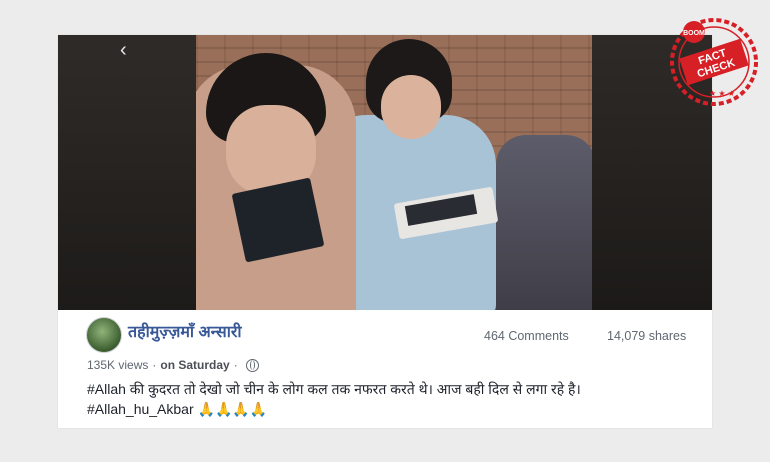 Image resolution: width=770 pixels, height=462 pixels. I want to click on post-meta: 135K views · on Saturday ·, so click(173, 365).